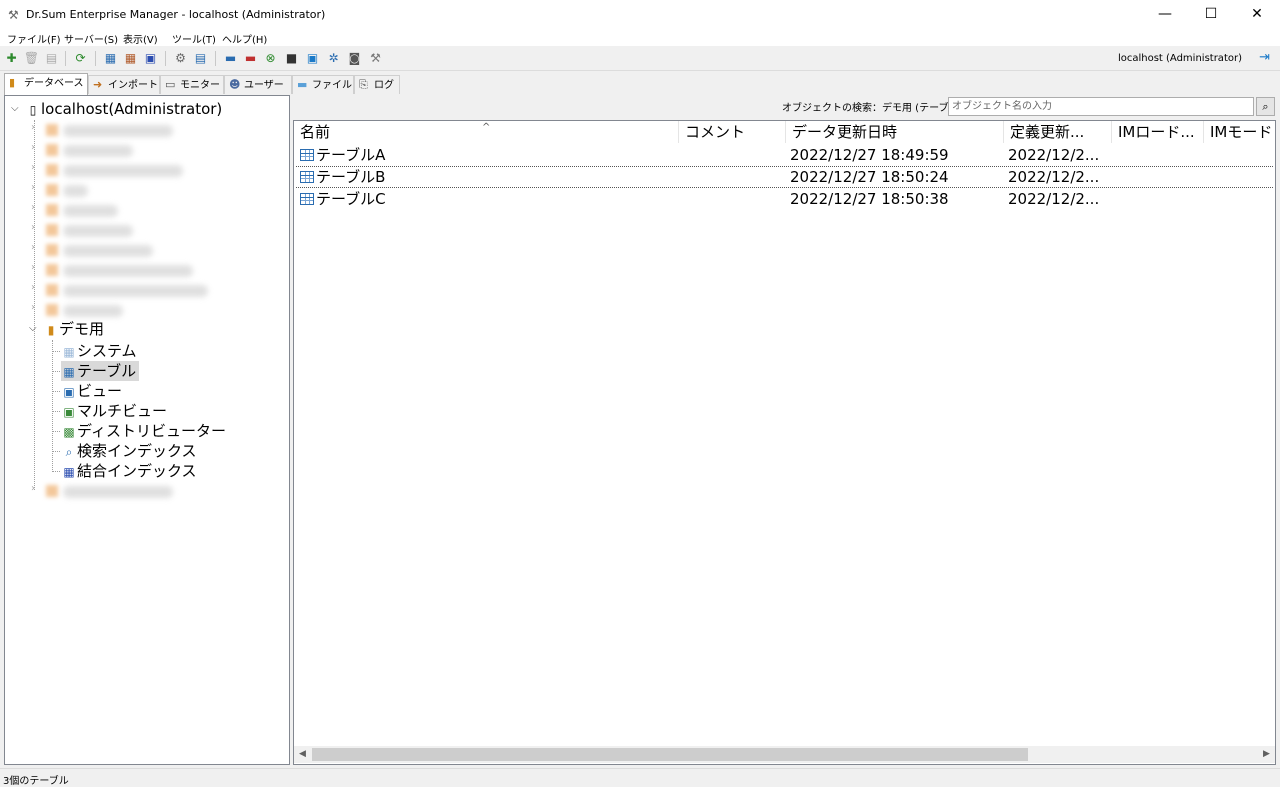  Describe the element at coordinates (107, 351) in the screenshot. I see `tree-item-label: システム` at that location.